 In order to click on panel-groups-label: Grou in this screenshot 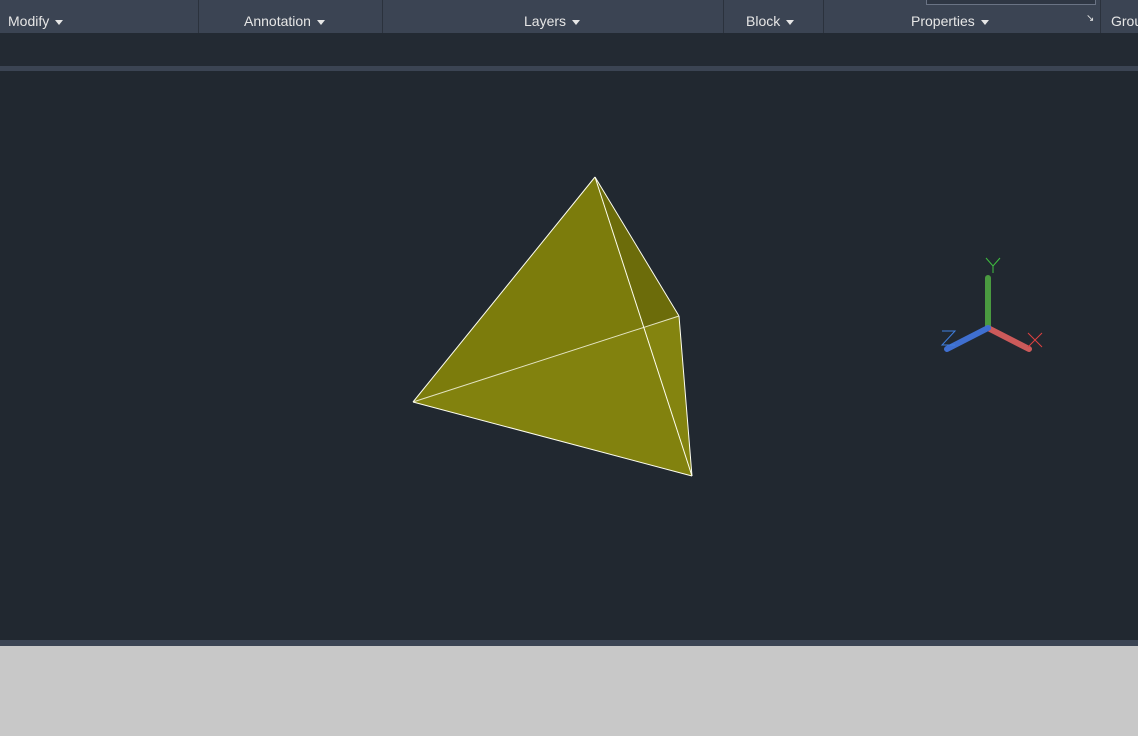, I will do `click(1124, 21)`.